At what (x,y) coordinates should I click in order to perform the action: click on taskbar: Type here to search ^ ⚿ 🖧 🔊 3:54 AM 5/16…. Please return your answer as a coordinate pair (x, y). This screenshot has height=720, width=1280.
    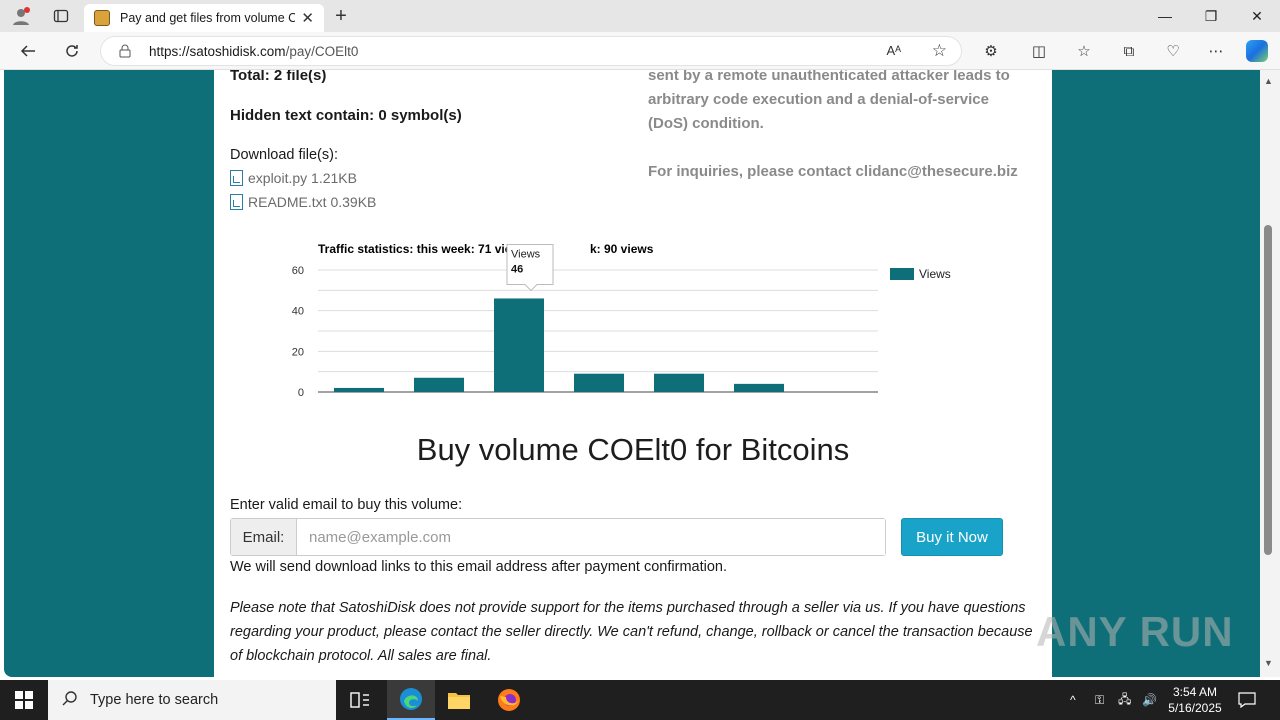
    Looking at the image, I should click on (640, 700).